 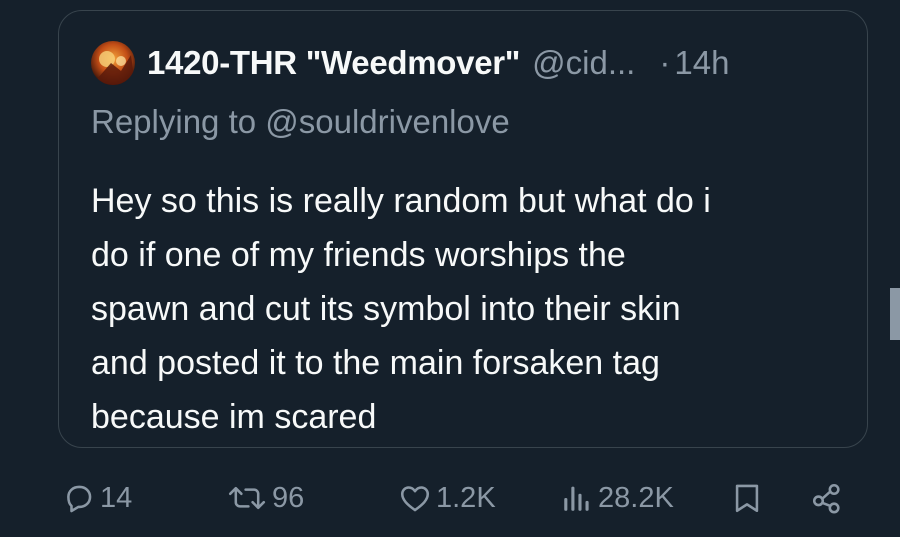 What do you see at coordinates (636, 497) in the screenshot?
I see `views-count: 28.2K` at bounding box center [636, 497].